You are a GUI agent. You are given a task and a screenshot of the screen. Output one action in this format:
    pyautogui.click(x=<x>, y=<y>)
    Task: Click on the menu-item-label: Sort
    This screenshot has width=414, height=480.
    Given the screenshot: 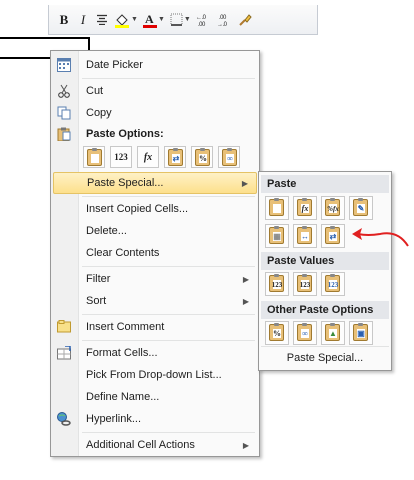 What is the action you would take?
    pyautogui.click(x=96, y=301)
    